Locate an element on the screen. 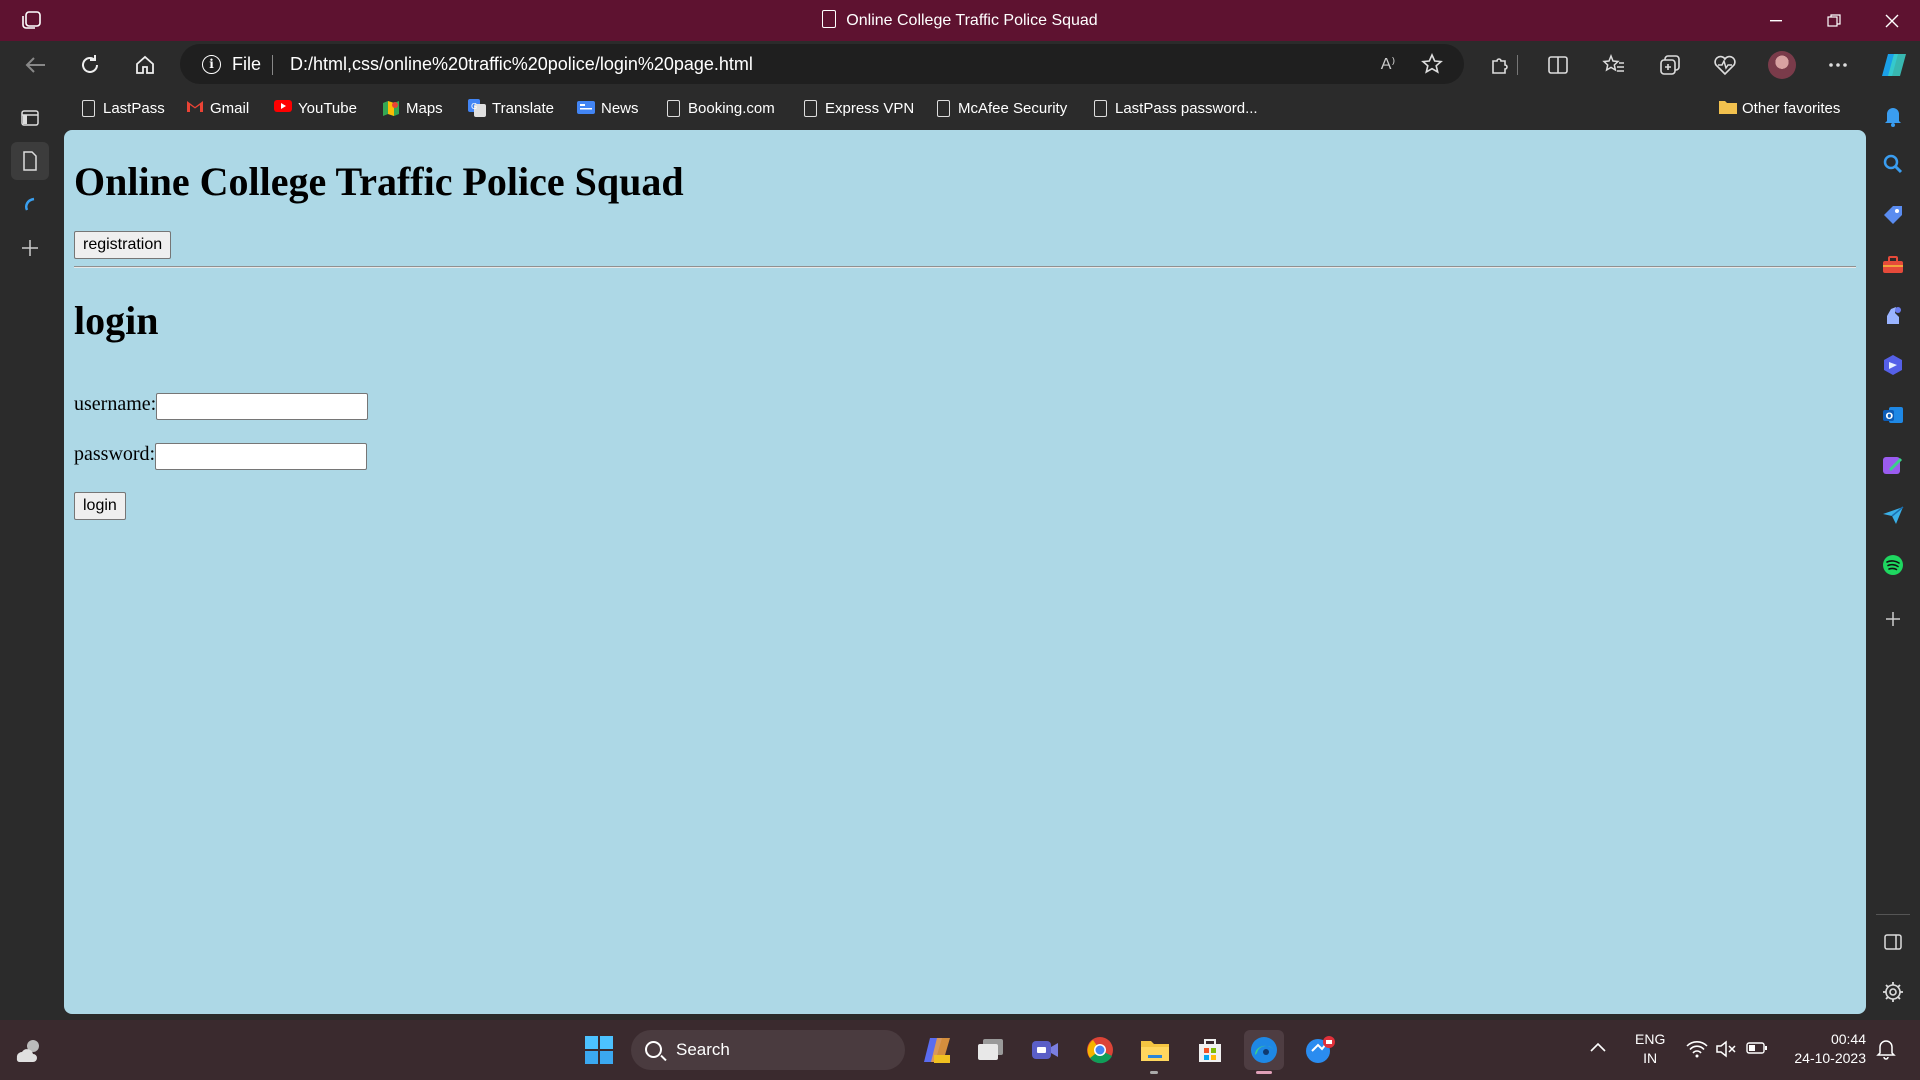 The width and height of the screenshot is (1920, 1080). login-heading: login is located at coordinates (116, 320).